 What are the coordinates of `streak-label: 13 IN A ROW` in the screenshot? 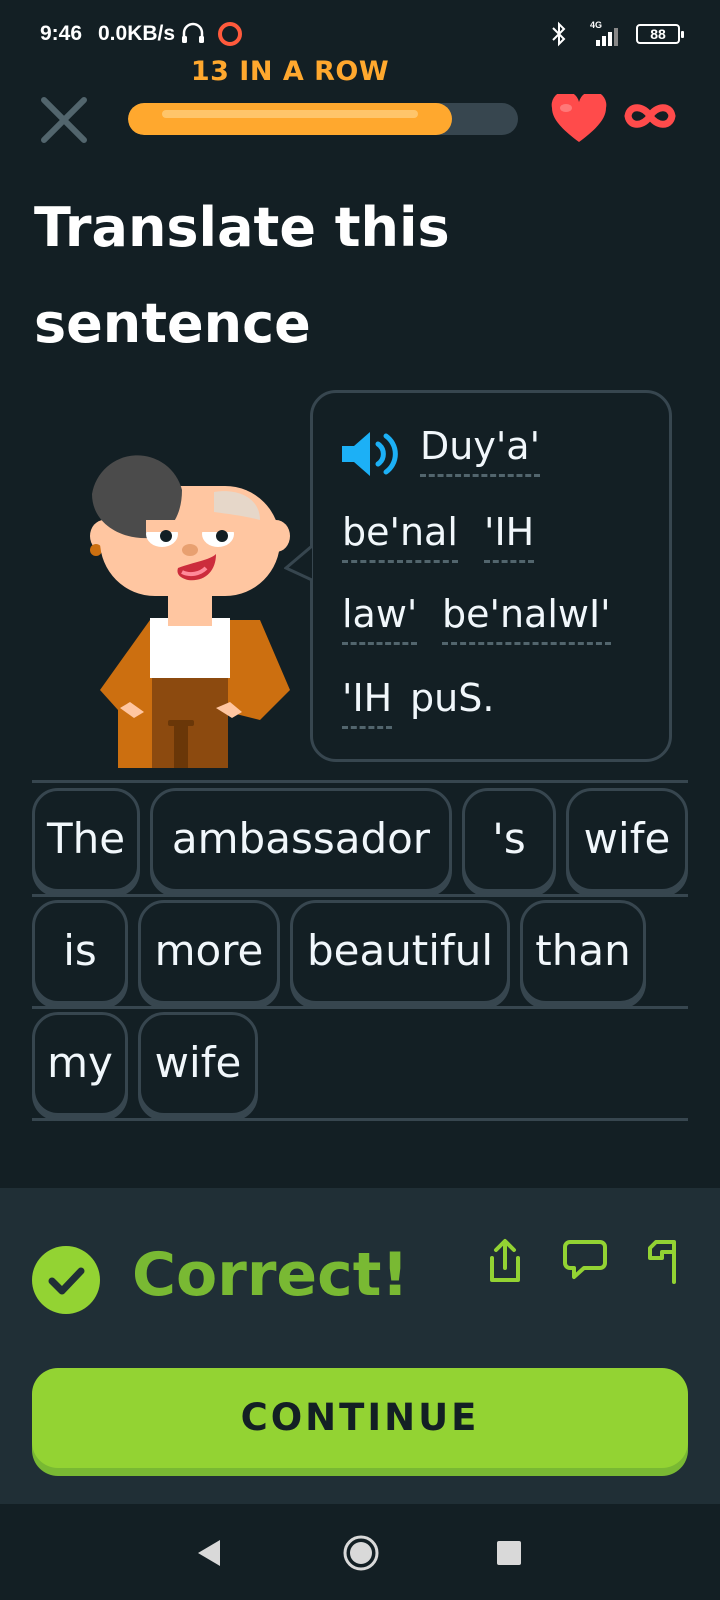 It's located at (290, 71).